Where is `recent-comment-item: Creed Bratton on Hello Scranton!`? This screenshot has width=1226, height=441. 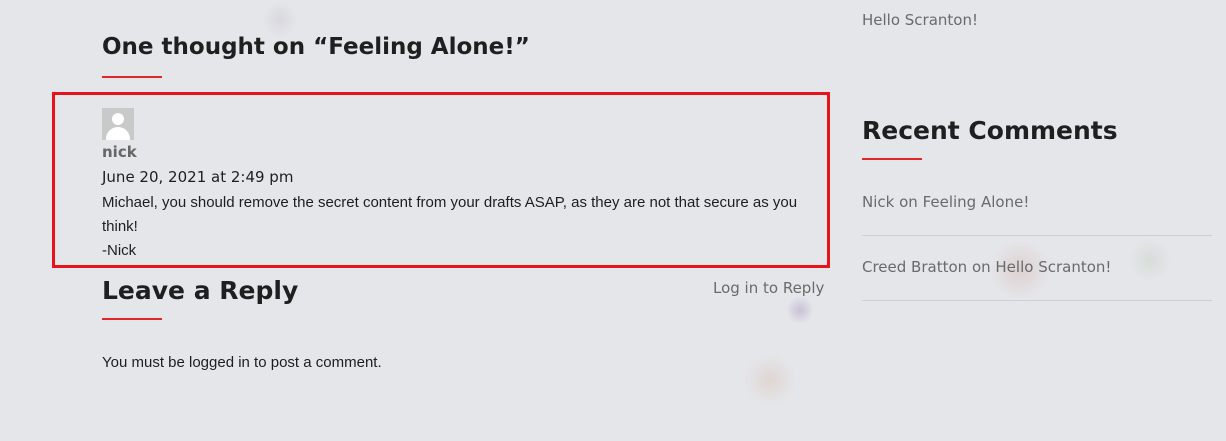 recent-comment-item: Creed Bratton on Hello Scranton! is located at coordinates (1037, 267).